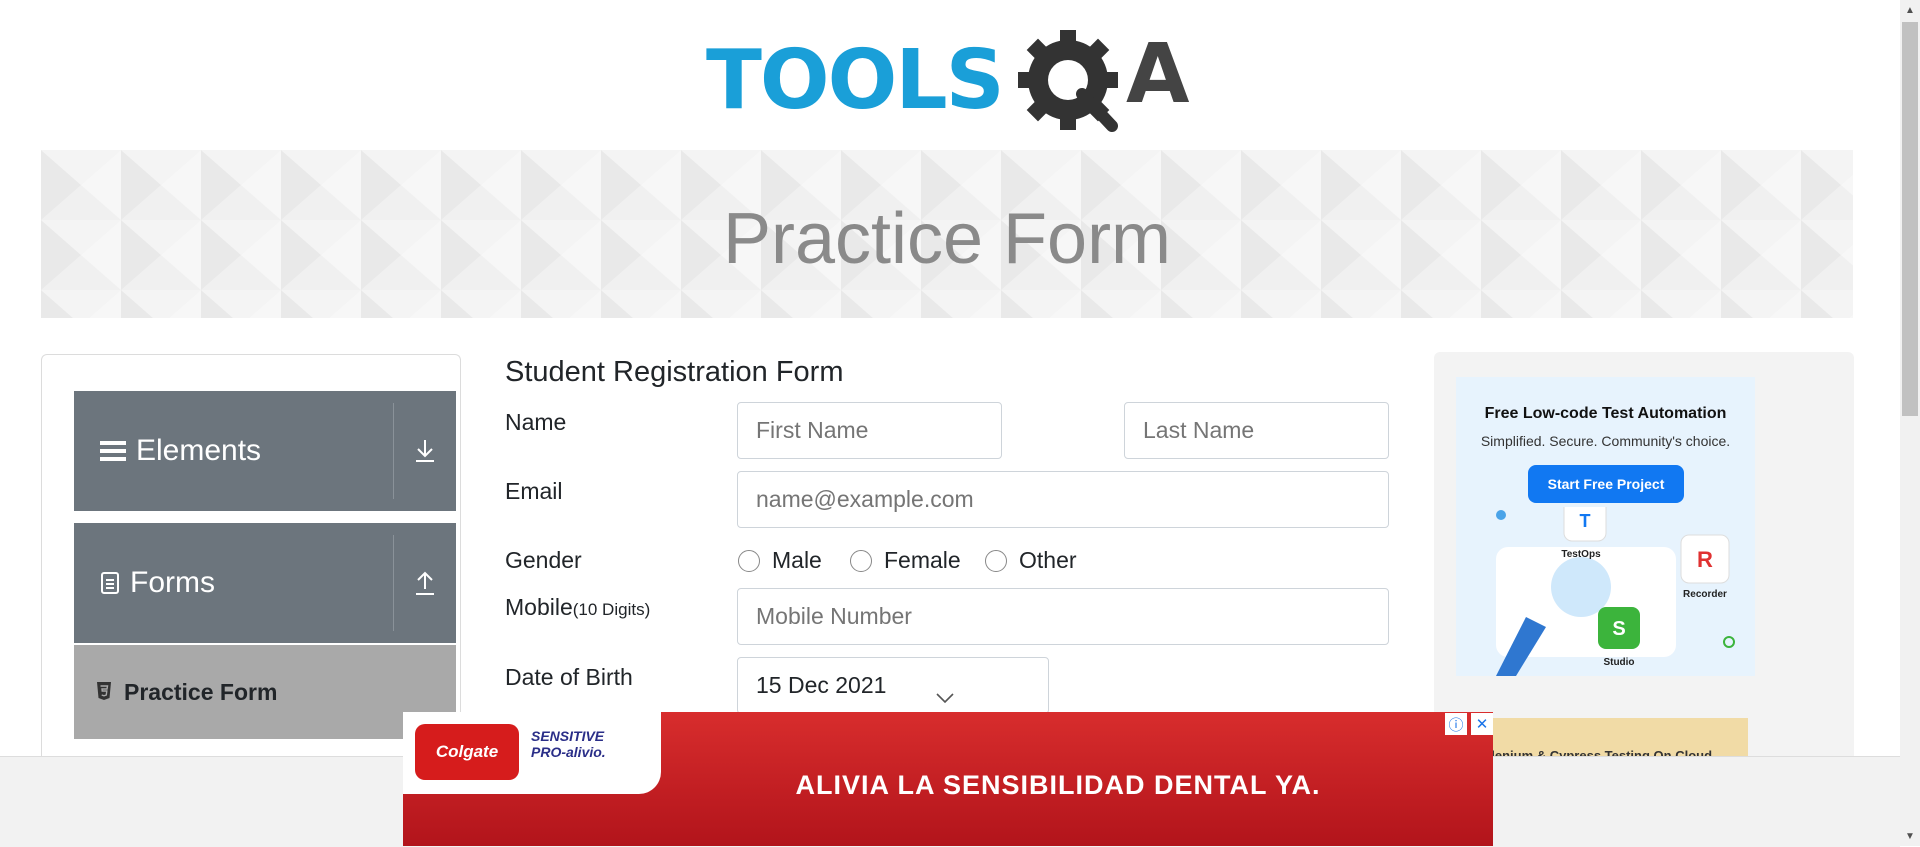 Image resolution: width=1920 pixels, height=847 pixels. I want to click on lambdatest-ad: elenium & Cypress Testing On Cloud, so click(1613, 738).